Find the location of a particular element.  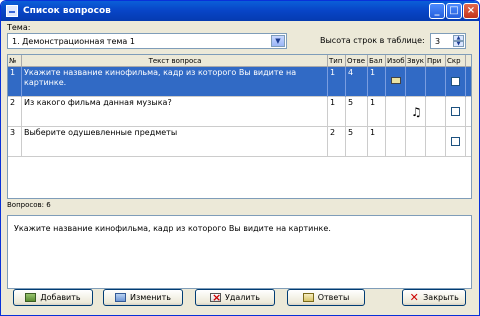

row-height-value: 3 is located at coordinates (438, 41).